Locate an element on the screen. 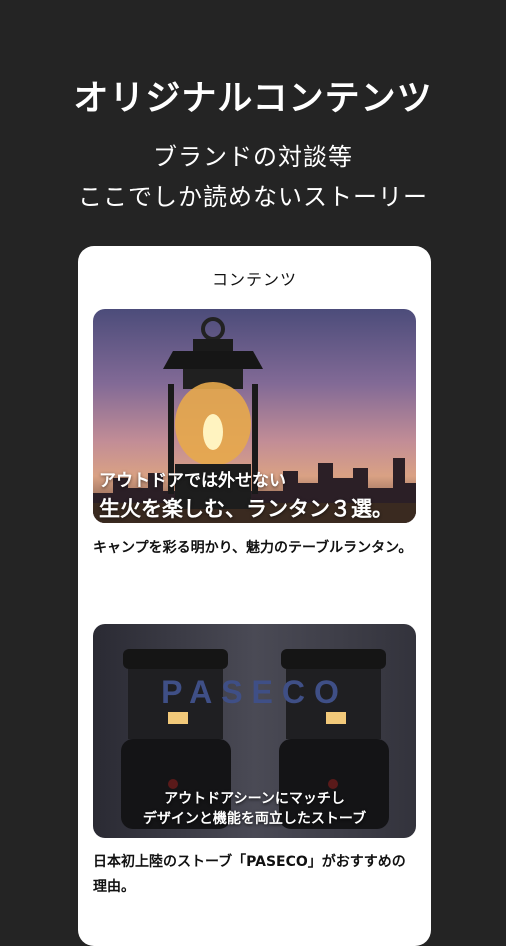 This screenshot has width=506, height=946. article-caption: キャンプを彩る明かり、魅力のテーブルランタン。 is located at coordinates (254, 548).